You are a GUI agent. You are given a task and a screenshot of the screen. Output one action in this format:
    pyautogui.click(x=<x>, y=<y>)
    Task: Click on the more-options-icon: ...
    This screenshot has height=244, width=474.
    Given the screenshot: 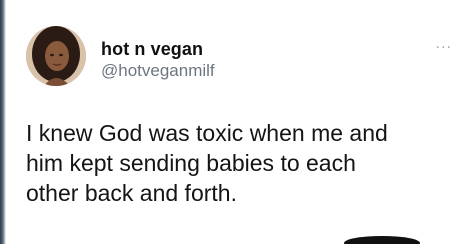 What is the action you would take?
    pyautogui.click(x=444, y=44)
    